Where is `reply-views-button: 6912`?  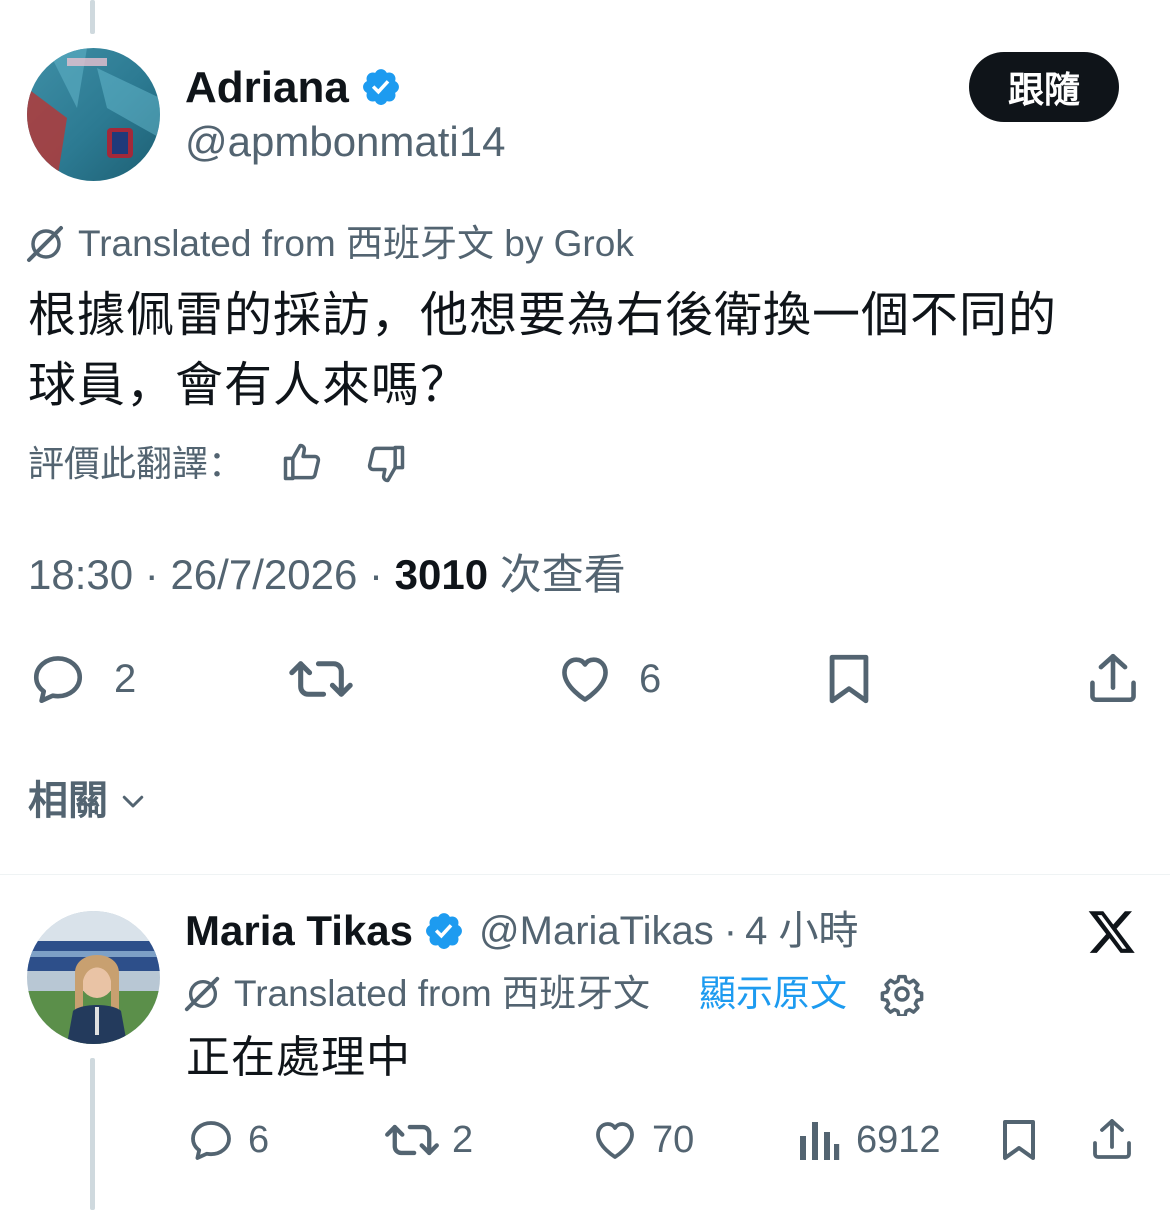 reply-views-button: 6912 is located at coordinates (868, 1140).